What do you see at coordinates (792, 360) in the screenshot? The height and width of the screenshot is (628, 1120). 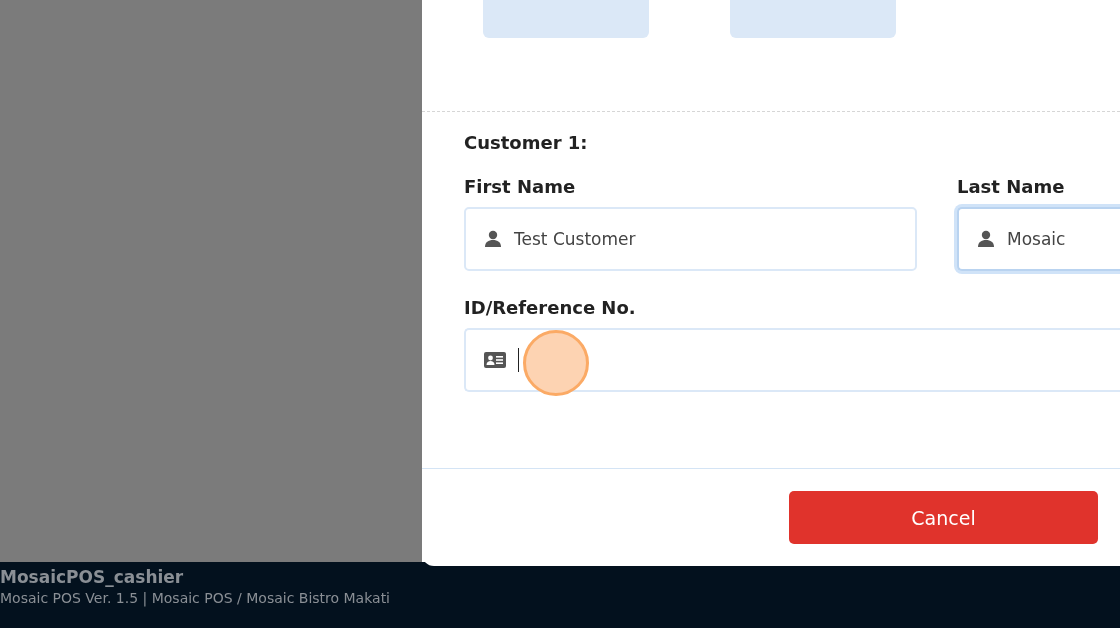 I see `text-field` at bounding box center [792, 360].